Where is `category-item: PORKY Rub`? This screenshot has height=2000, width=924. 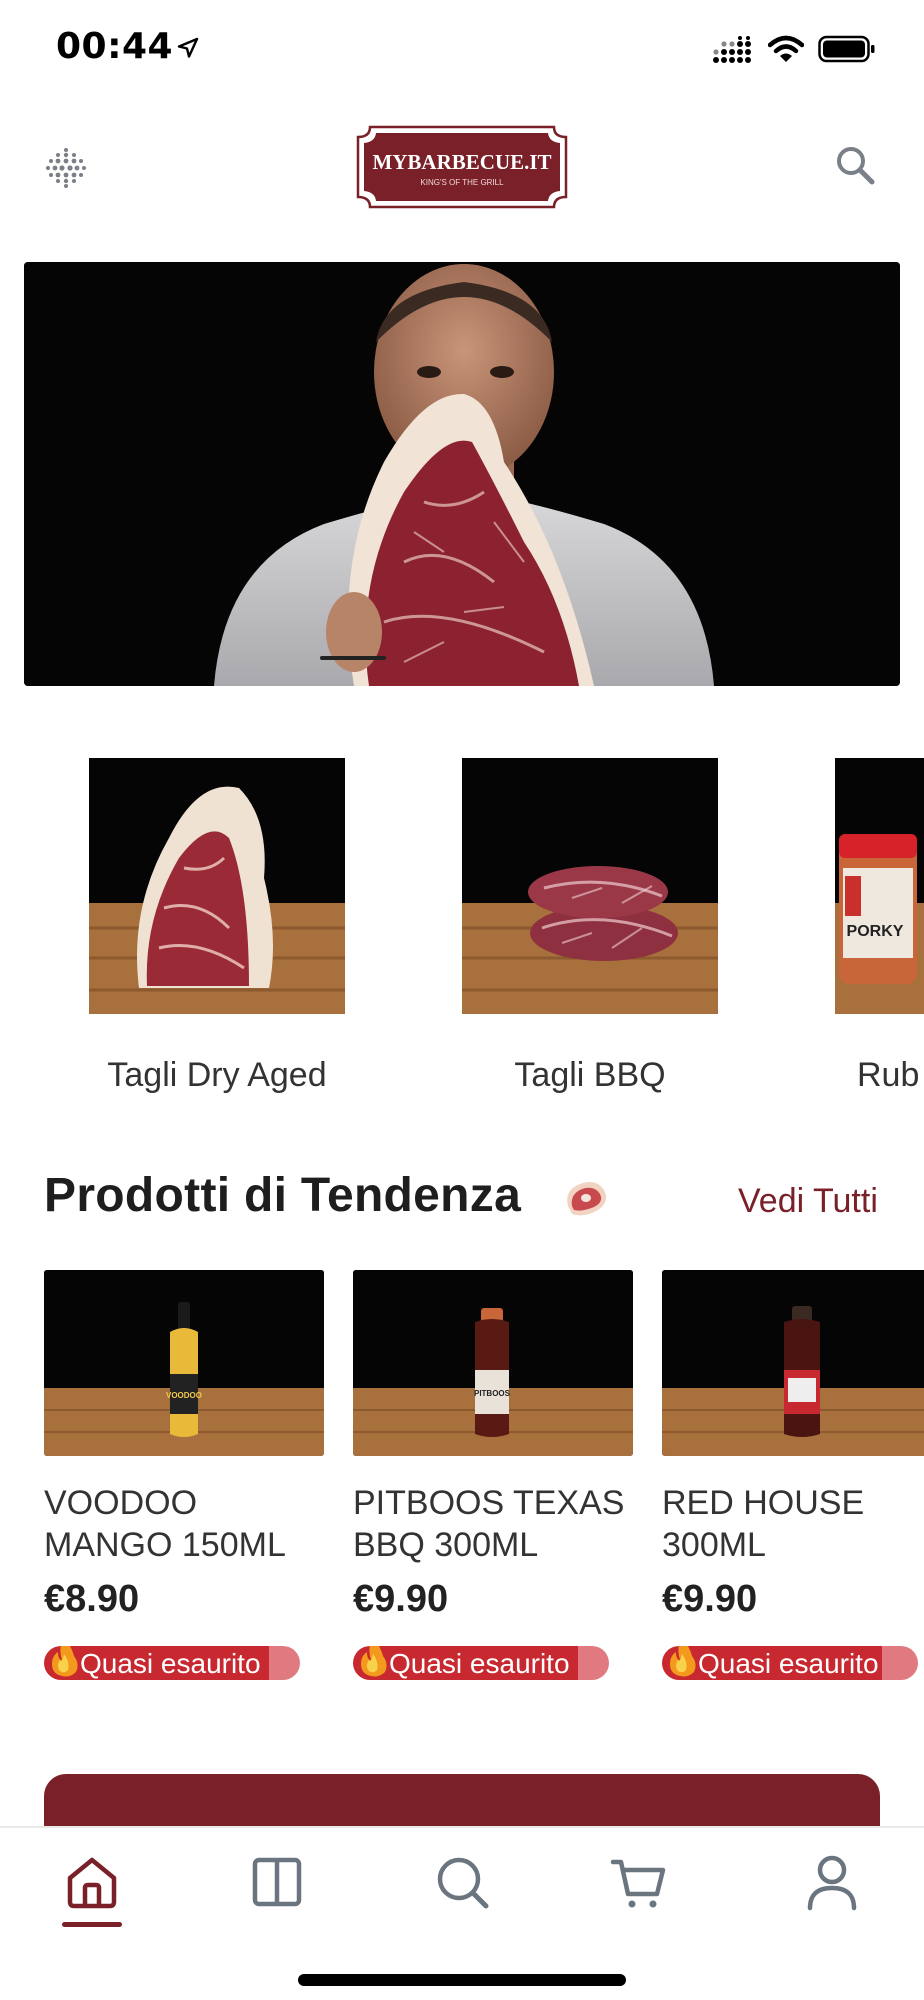
category-item: PORKY Rub is located at coordinates (879, 926).